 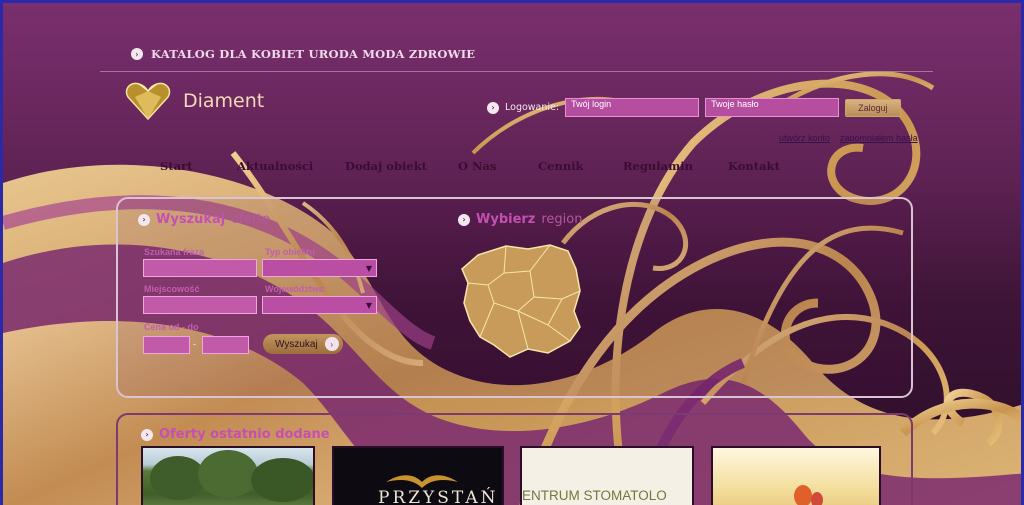 What do you see at coordinates (808, 495) in the screenshot?
I see `balloon-image` at bounding box center [808, 495].